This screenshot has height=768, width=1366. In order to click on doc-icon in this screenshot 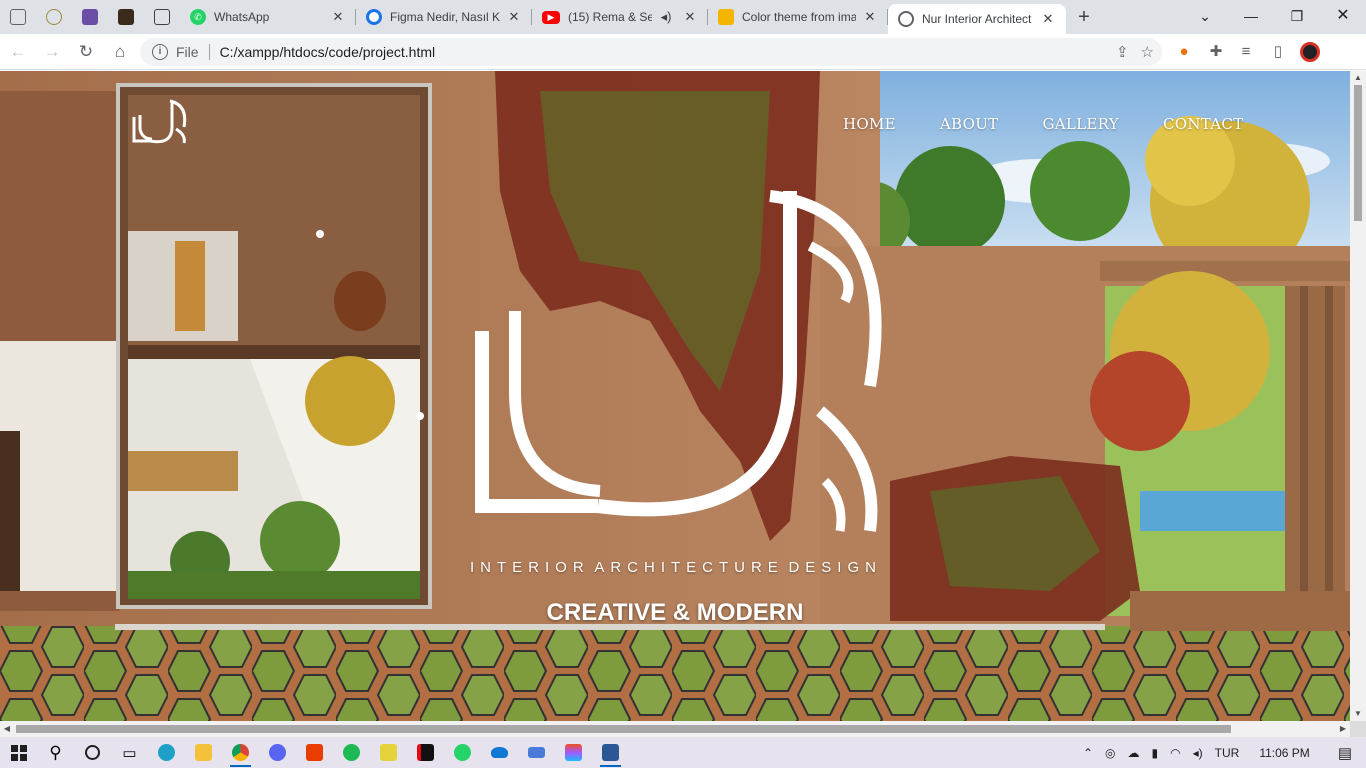, I will do `click(18, 17)`.